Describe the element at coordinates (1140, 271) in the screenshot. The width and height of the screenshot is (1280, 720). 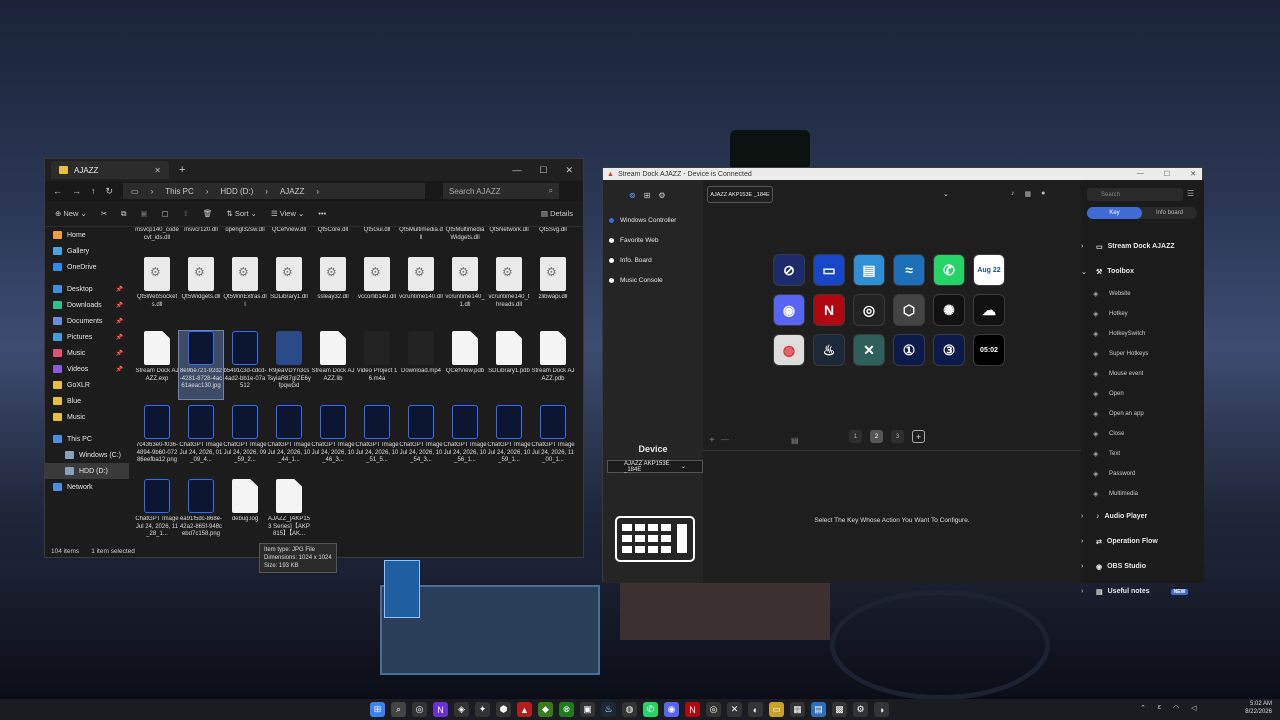
I see `action-category: ⌄ ⚒ Toolbox` at that location.